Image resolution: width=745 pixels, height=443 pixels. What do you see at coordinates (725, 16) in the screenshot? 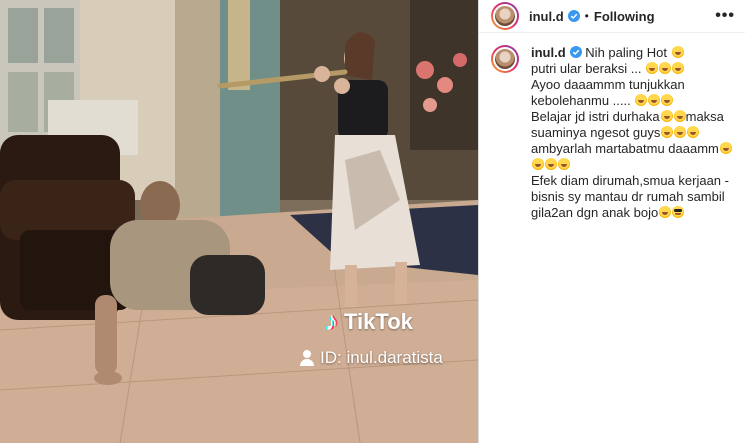
I see `more-options-icon: •••` at bounding box center [725, 16].